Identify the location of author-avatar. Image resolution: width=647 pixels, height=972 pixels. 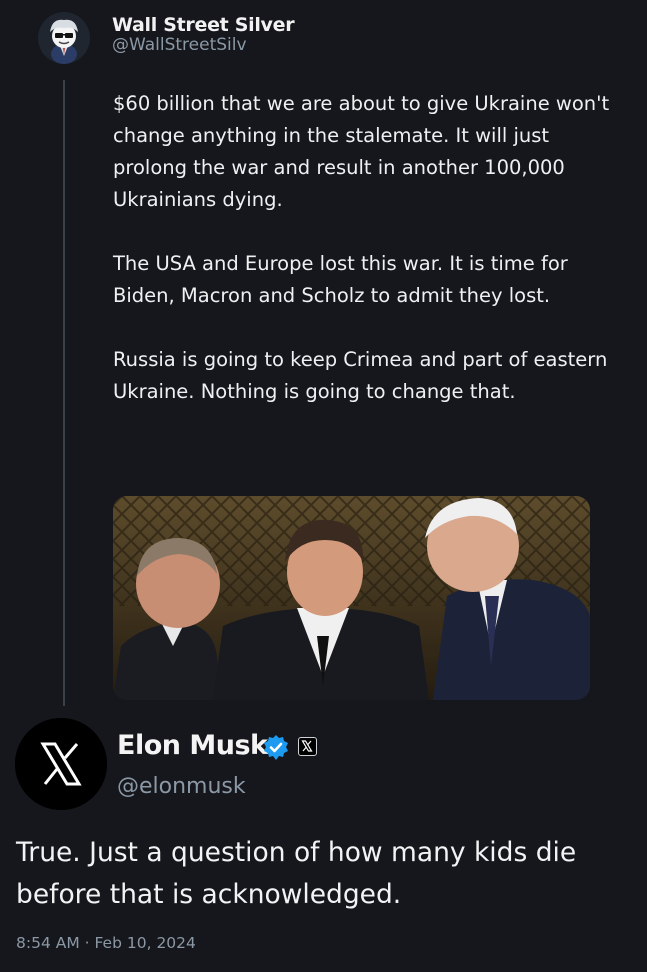
(64, 38).